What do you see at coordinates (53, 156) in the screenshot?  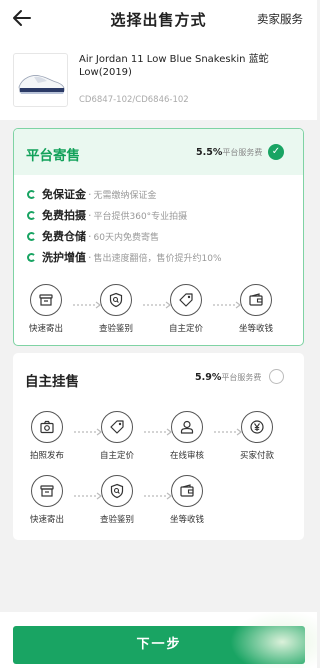 I see `option-title: 平台寄售` at bounding box center [53, 156].